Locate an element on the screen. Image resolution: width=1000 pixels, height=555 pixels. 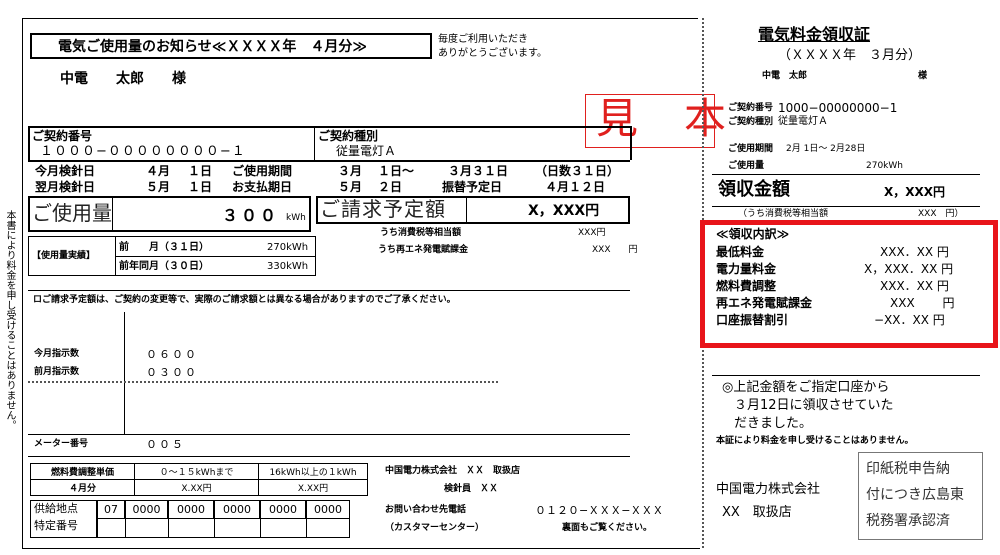
contract-no-label: ご契約番号 is located at coordinates (62, 136).